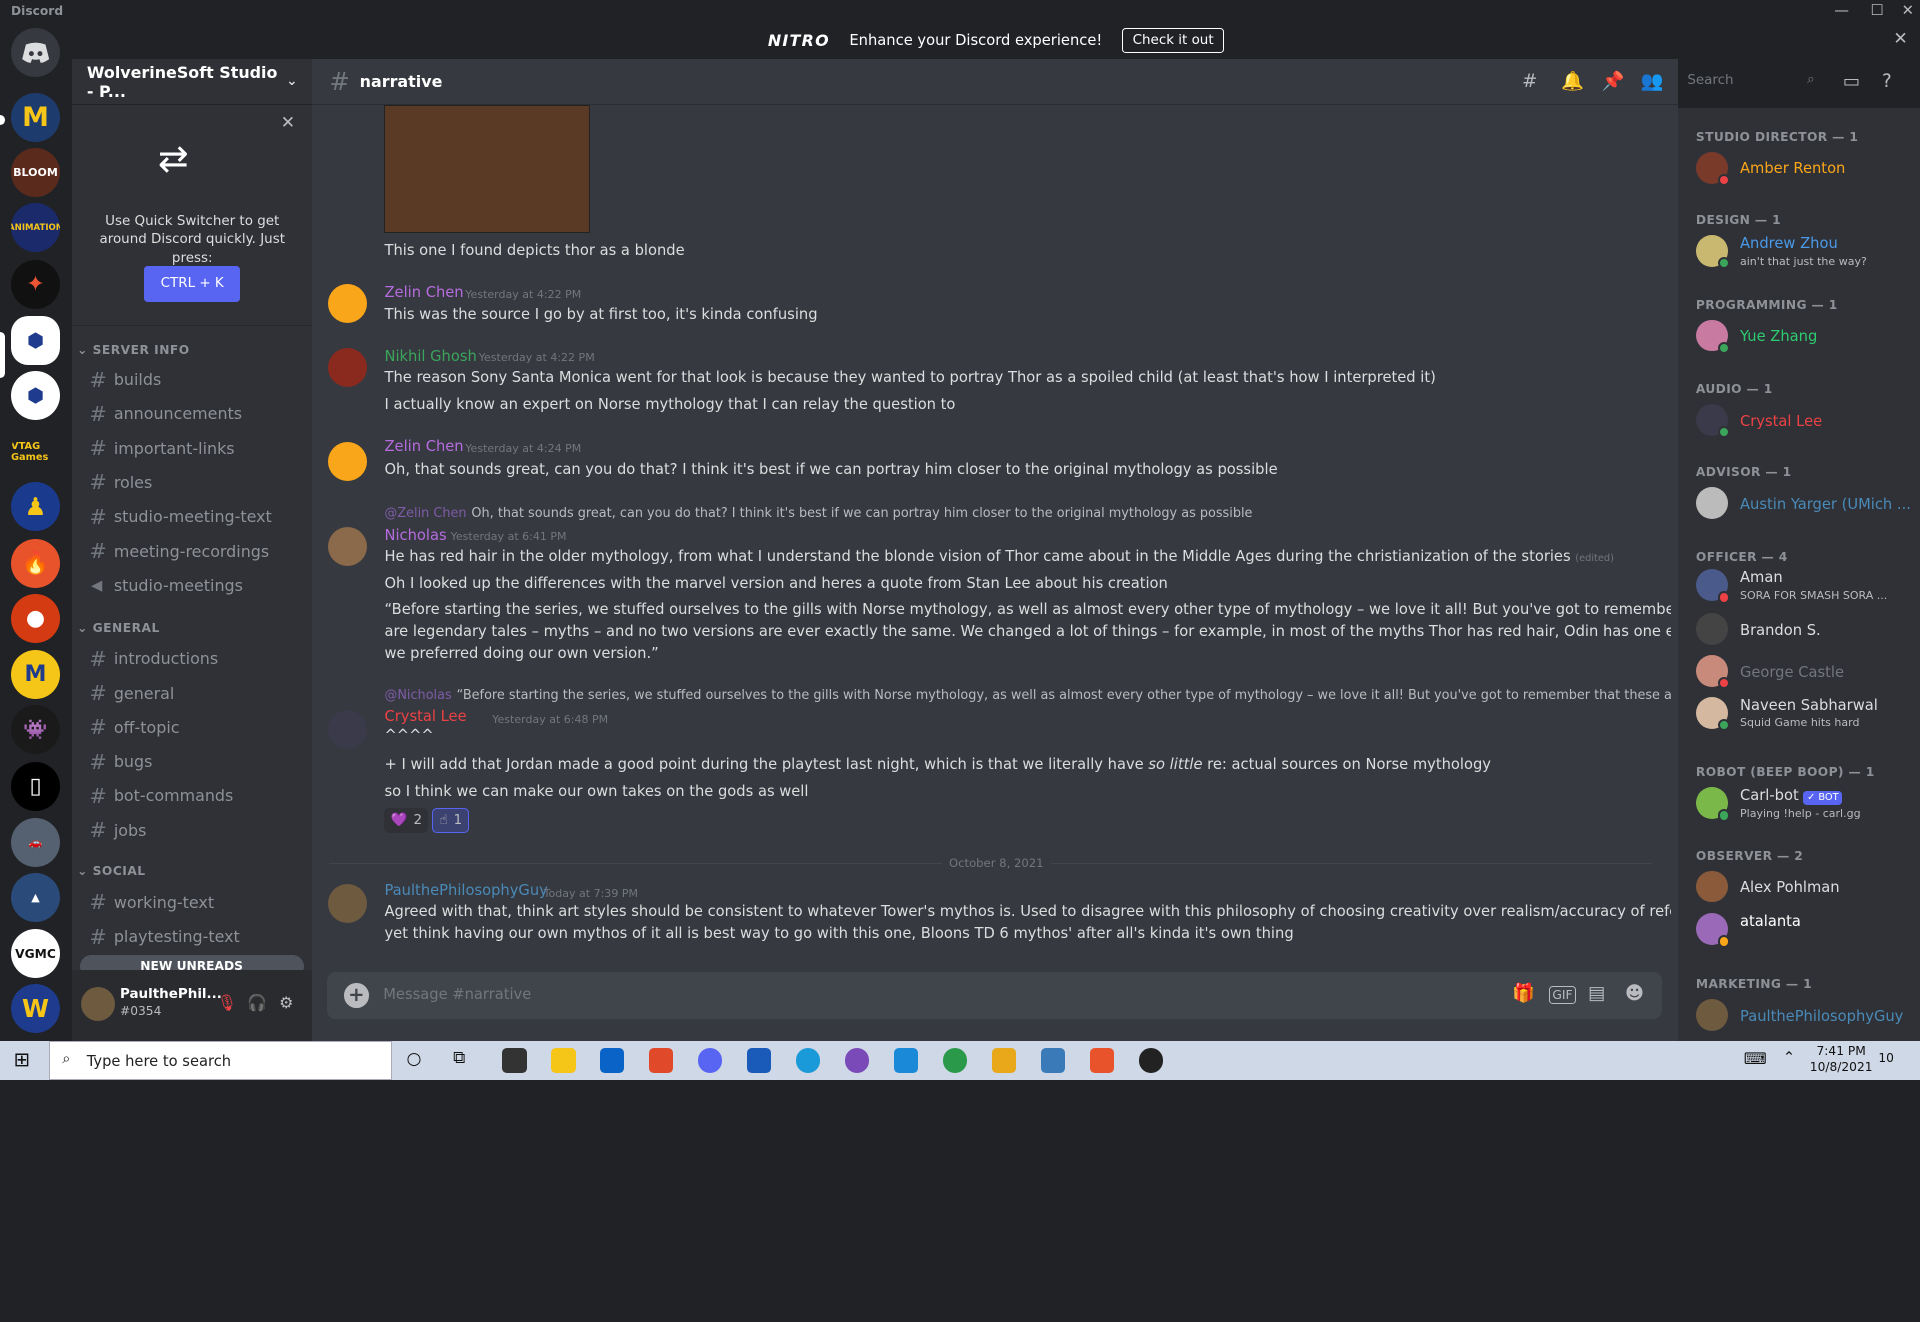 This screenshot has width=1920, height=1322. I want to click on gear-icon: ⚙, so click(286, 1002).